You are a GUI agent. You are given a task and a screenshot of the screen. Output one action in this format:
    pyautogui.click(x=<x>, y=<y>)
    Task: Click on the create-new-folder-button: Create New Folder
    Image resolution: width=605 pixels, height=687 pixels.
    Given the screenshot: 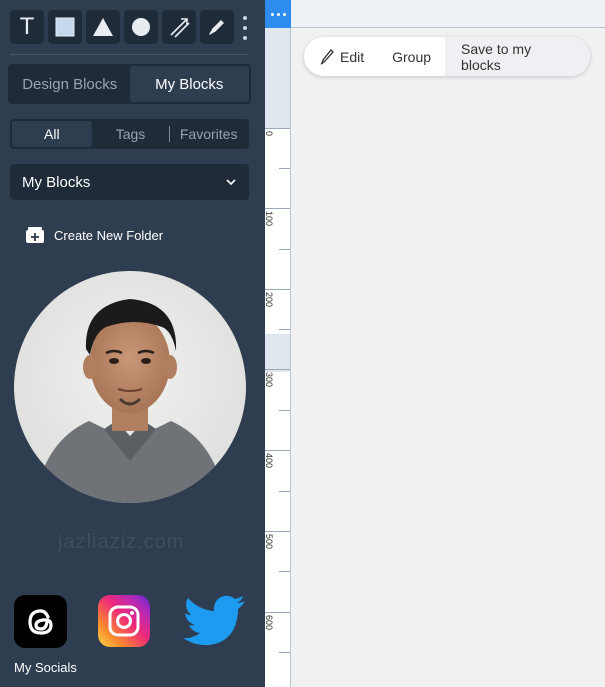 What is the action you would take?
    pyautogui.click(x=94, y=235)
    